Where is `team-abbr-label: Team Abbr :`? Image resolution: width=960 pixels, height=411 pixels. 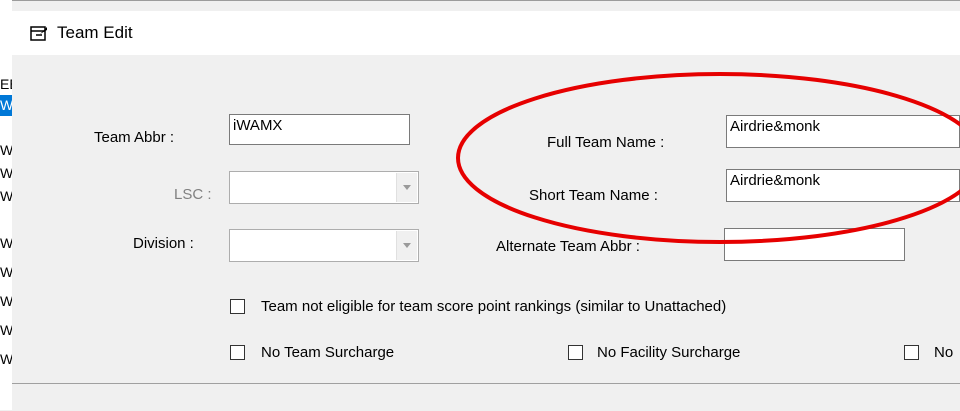 team-abbr-label: Team Abbr : is located at coordinates (134, 137).